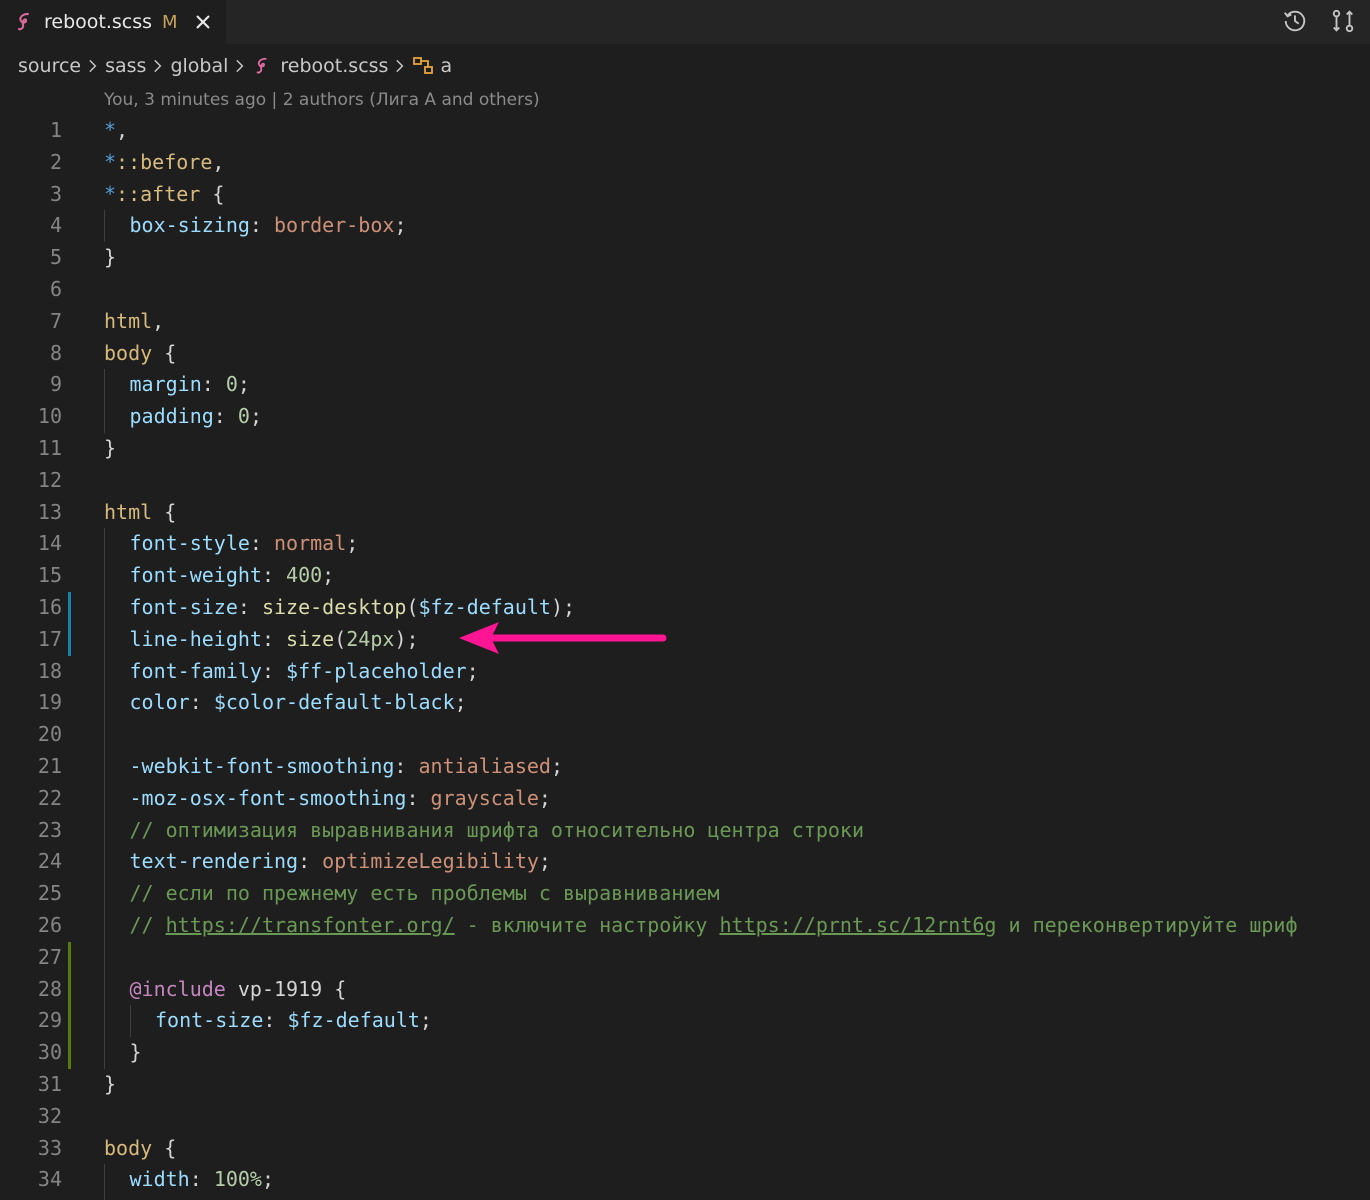 The width and height of the screenshot is (1370, 1200). Describe the element at coordinates (685, 226) in the screenshot. I see `code-line: 4 box-sizing: border-box;` at that location.